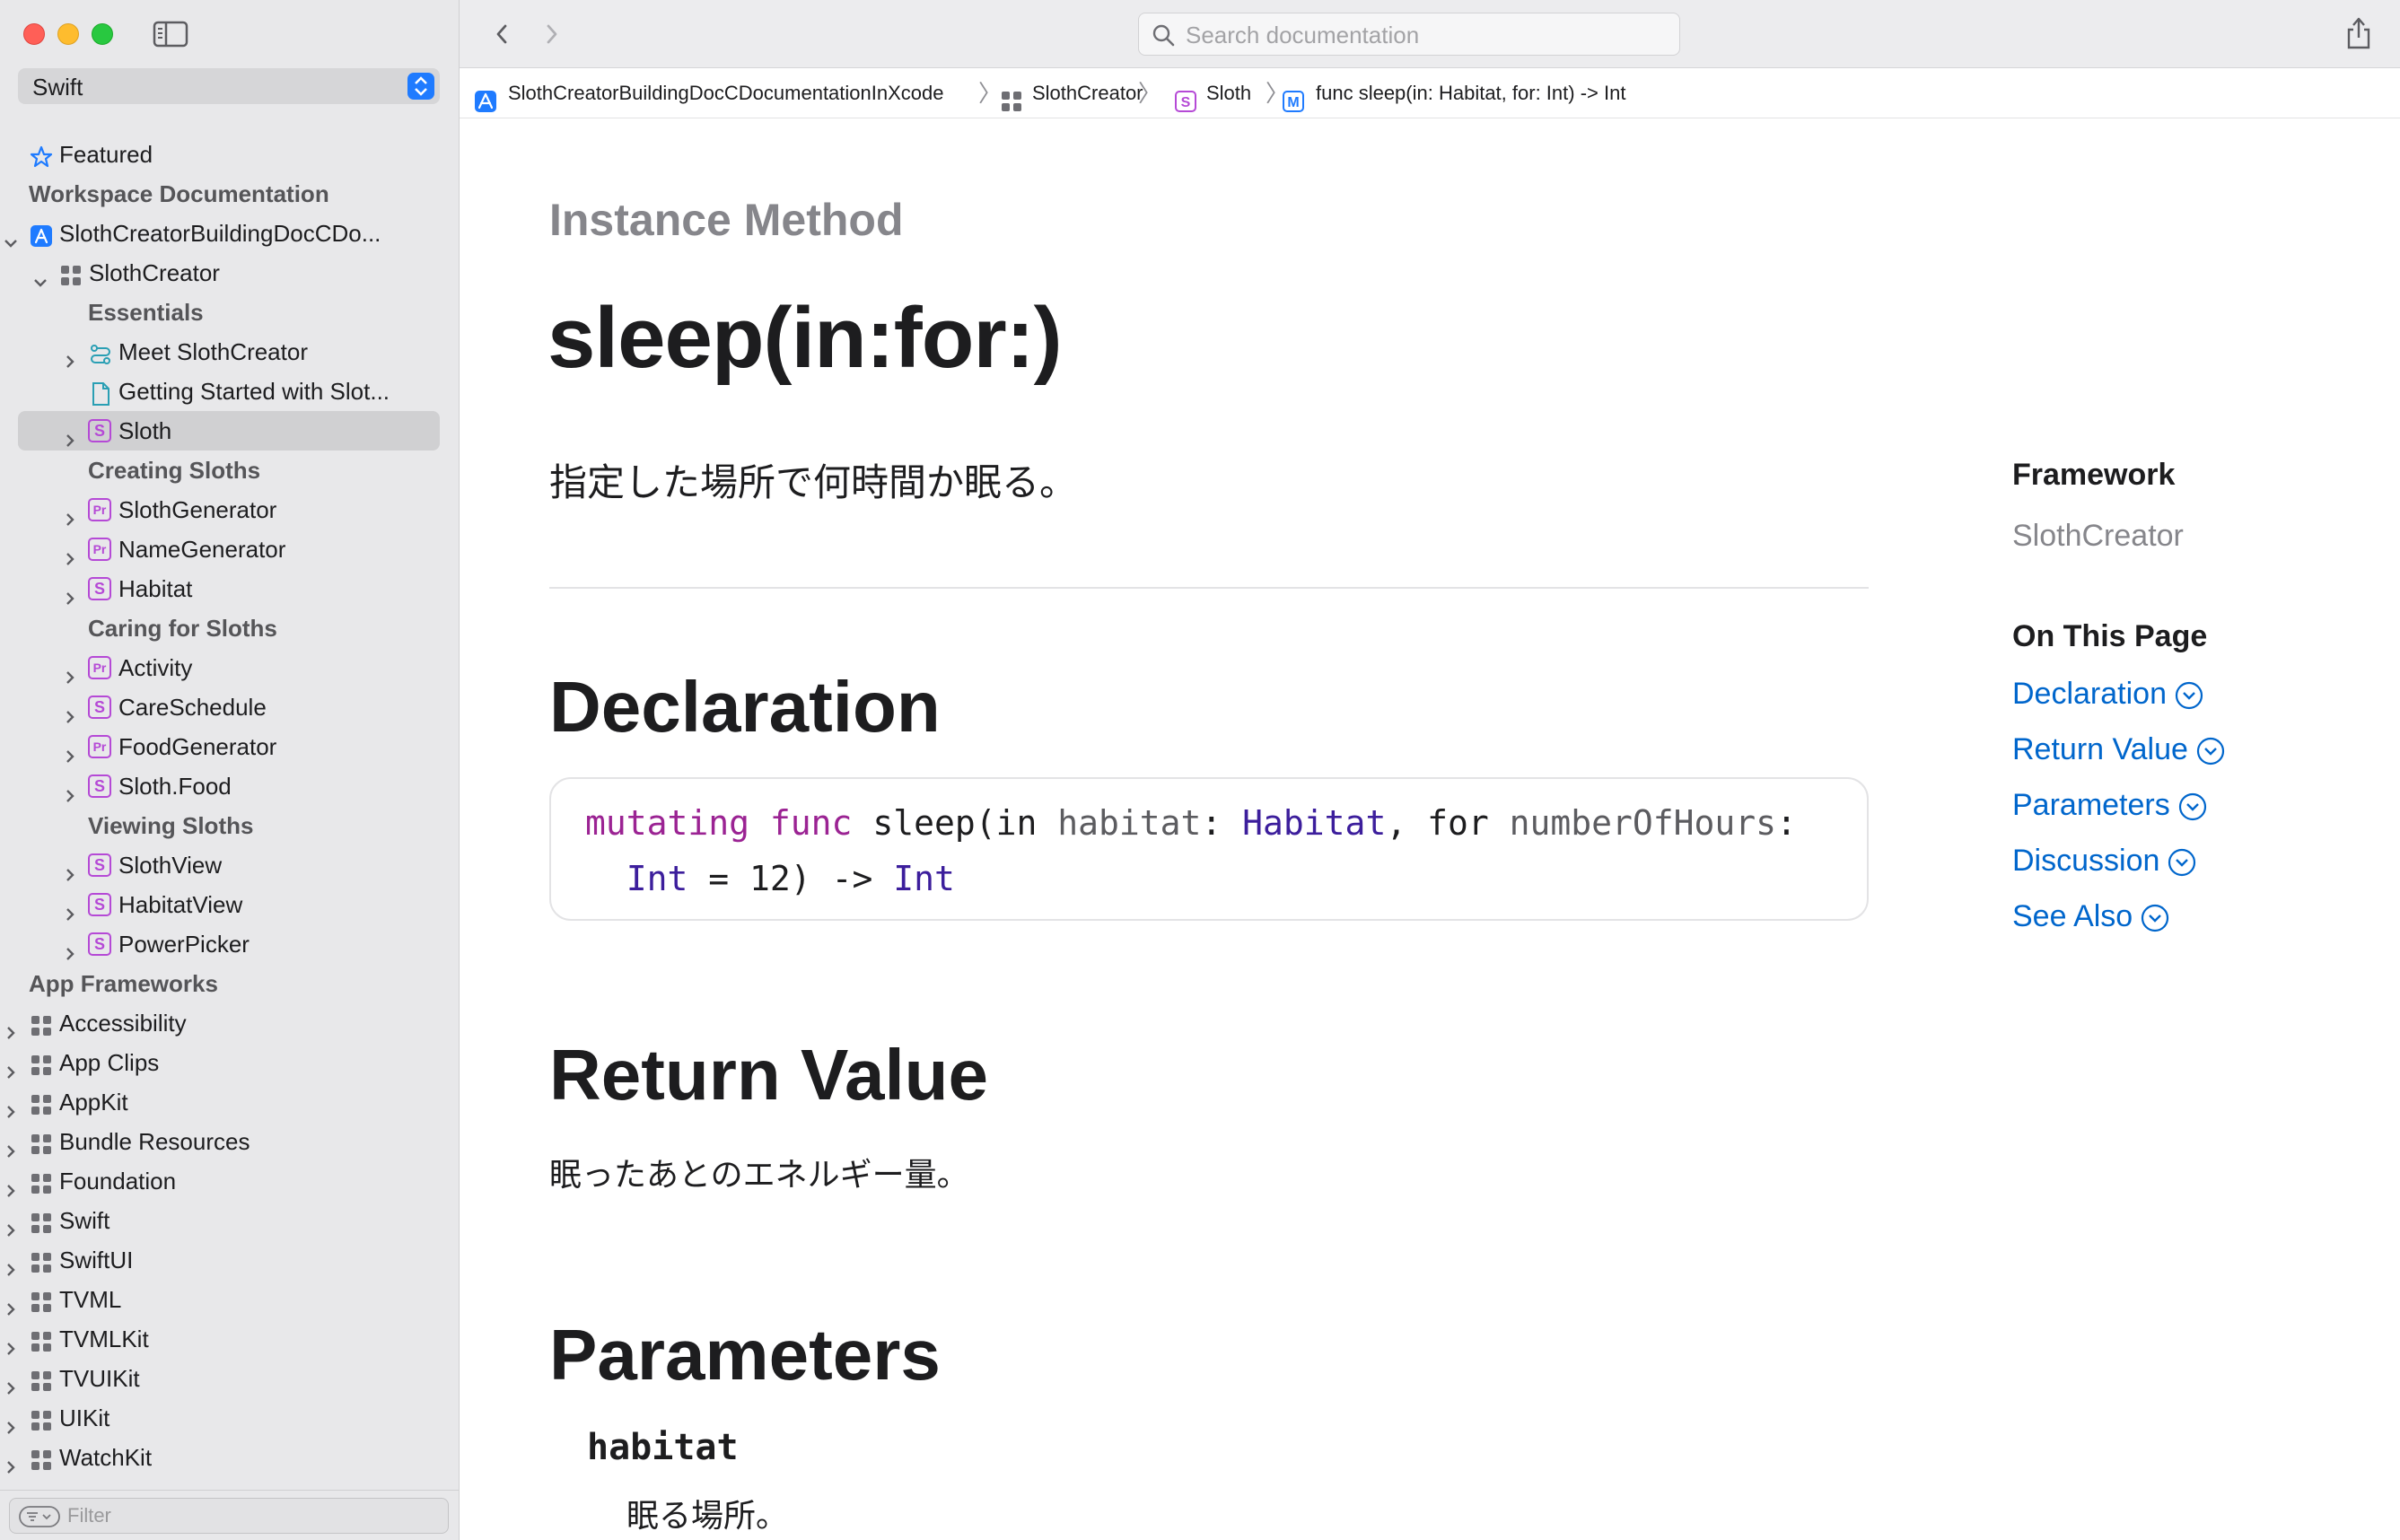 The image size is (2400, 1540). What do you see at coordinates (230, 1181) in the screenshot?
I see `sidebar-item-foundation: Foundation` at bounding box center [230, 1181].